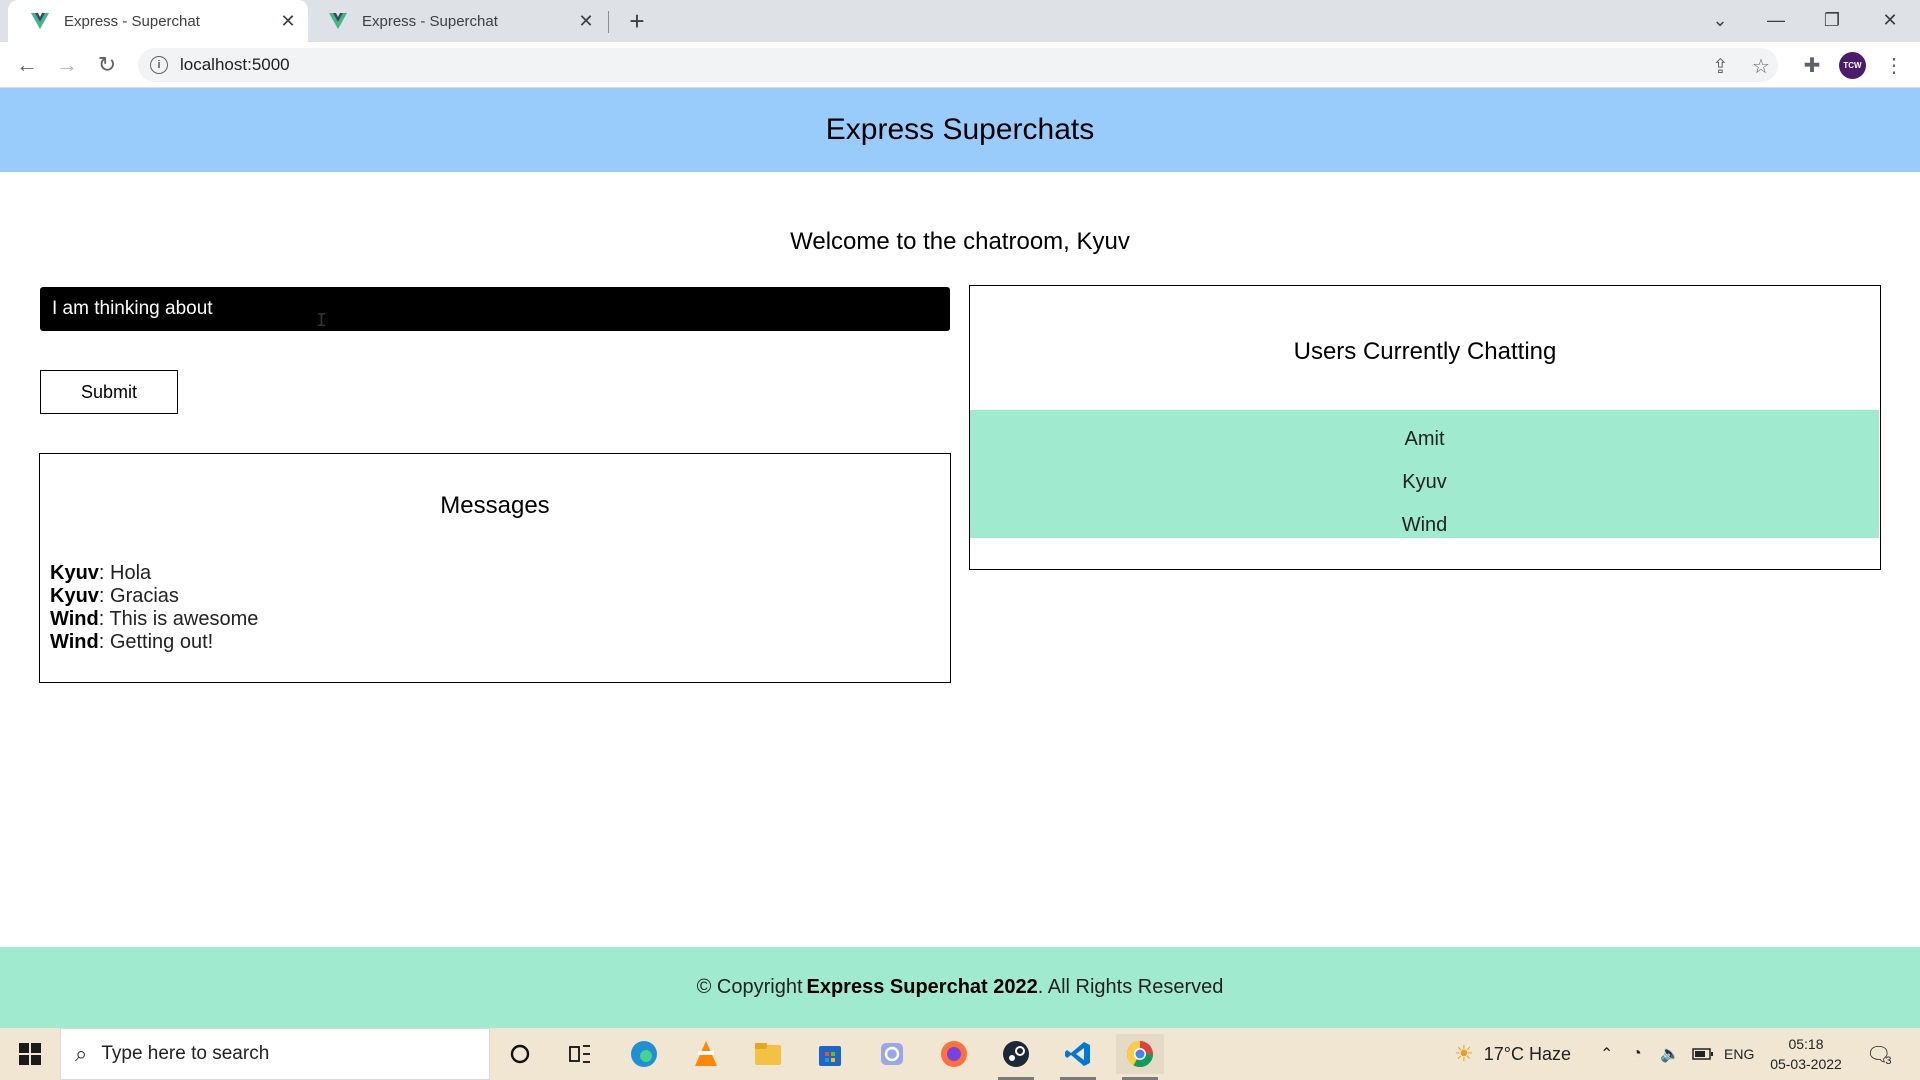  Describe the element at coordinates (706, 1054) in the screenshot. I see `vlc-icon` at that location.